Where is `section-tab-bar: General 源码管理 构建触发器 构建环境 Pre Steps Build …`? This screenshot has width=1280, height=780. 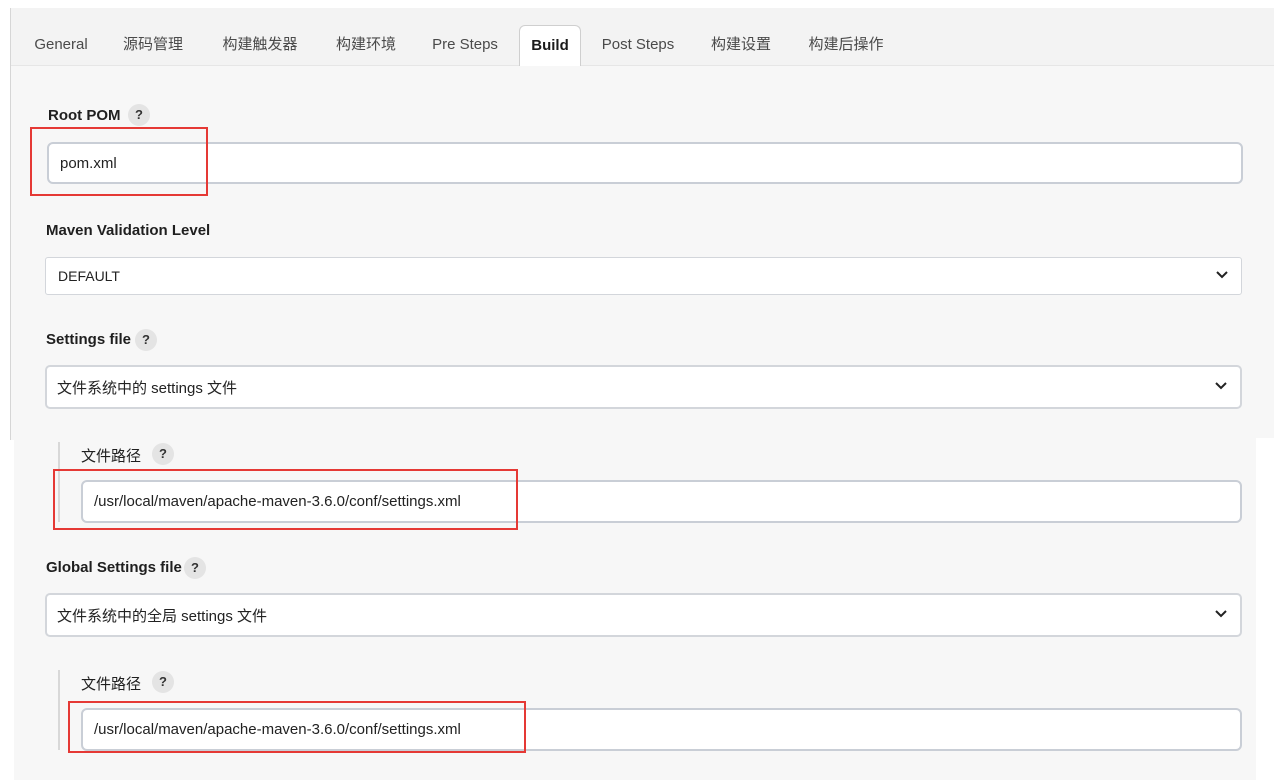 section-tab-bar: General 源码管理 构建触发器 构建环境 Pre Steps Build … is located at coordinates (642, 37).